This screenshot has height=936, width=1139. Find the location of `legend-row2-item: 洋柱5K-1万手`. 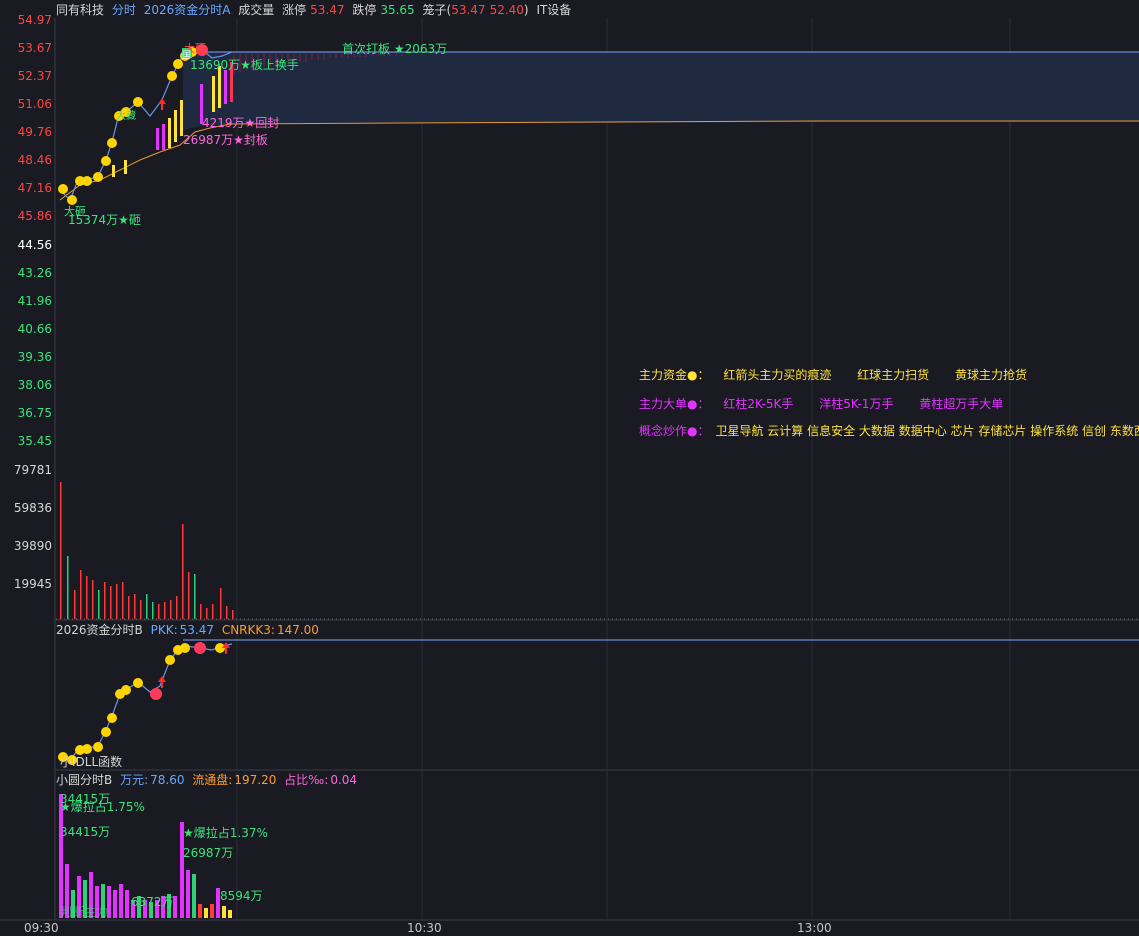

legend-row2-item: 洋柱5K-1万手 is located at coordinates (856, 404).